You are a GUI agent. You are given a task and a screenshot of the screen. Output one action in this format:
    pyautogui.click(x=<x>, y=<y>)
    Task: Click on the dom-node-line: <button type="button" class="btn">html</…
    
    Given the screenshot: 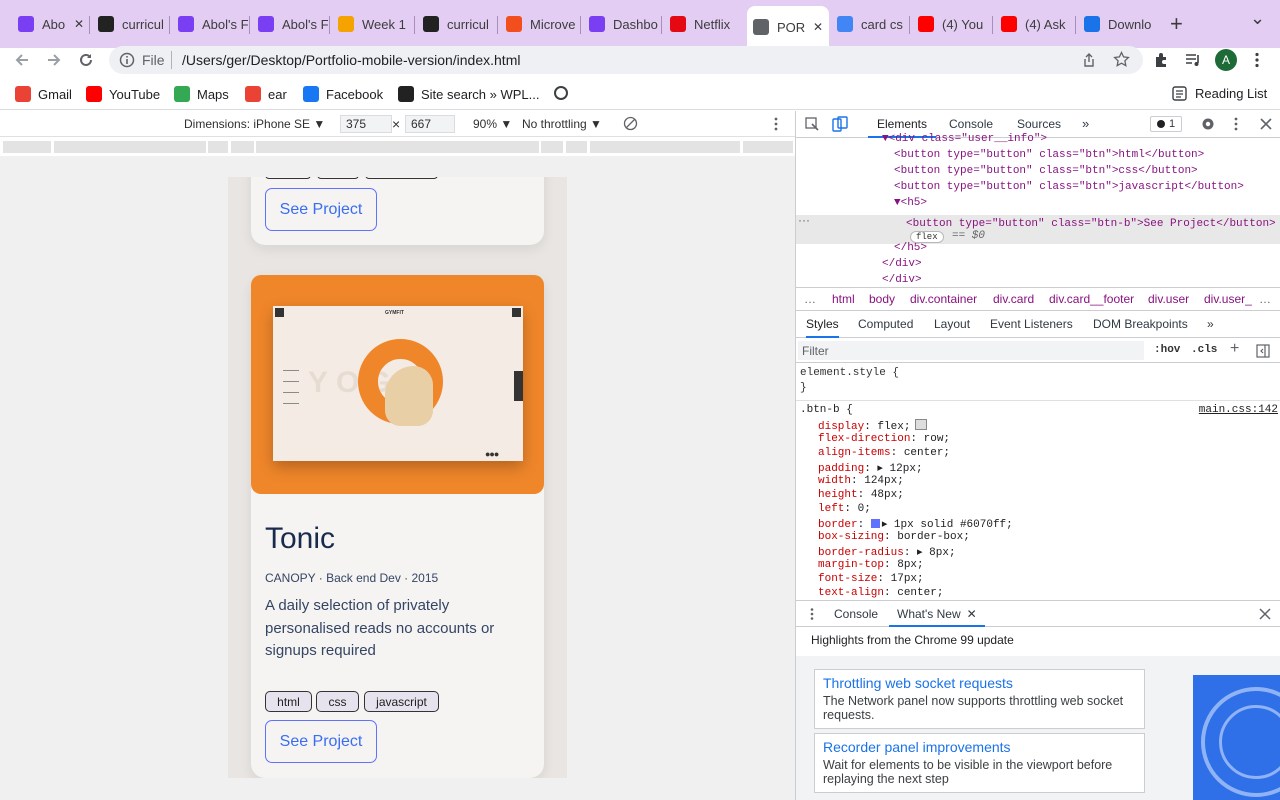 What is the action you would take?
    pyautogui.click(x=1038, y=157)
    